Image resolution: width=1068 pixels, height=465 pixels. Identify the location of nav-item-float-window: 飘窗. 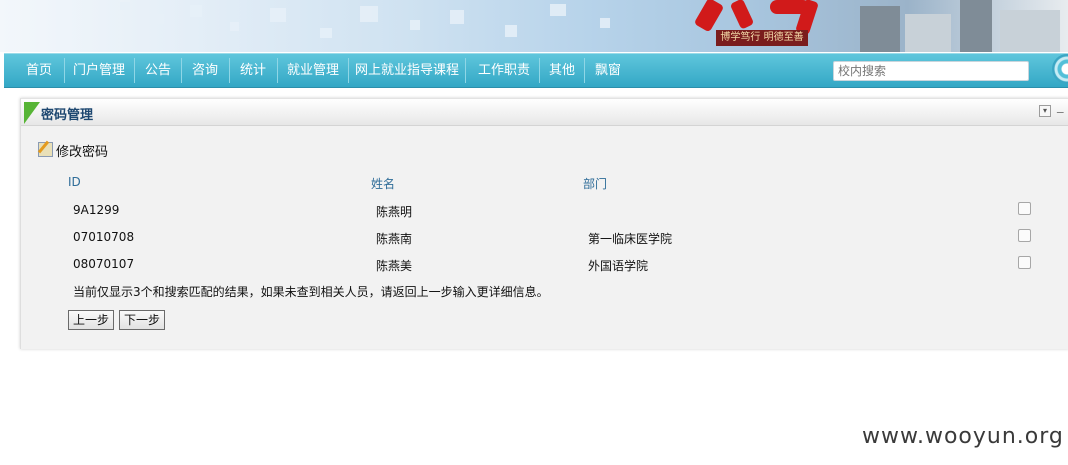
(608, 70).